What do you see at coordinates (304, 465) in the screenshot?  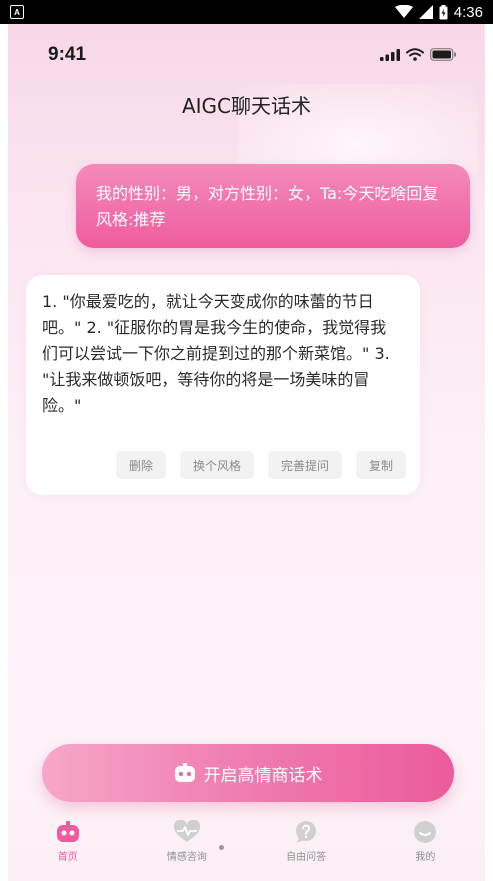 I see `improve-question-button: 完善提问` at bounding box center [304, 465].